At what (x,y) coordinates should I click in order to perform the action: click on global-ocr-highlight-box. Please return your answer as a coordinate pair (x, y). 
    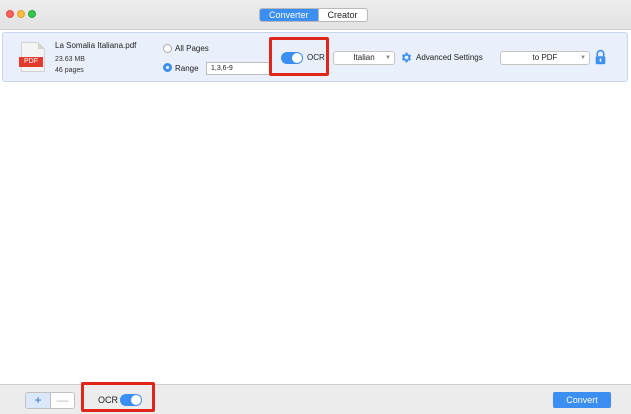
    Looking at the image, I should click on (118, 397).